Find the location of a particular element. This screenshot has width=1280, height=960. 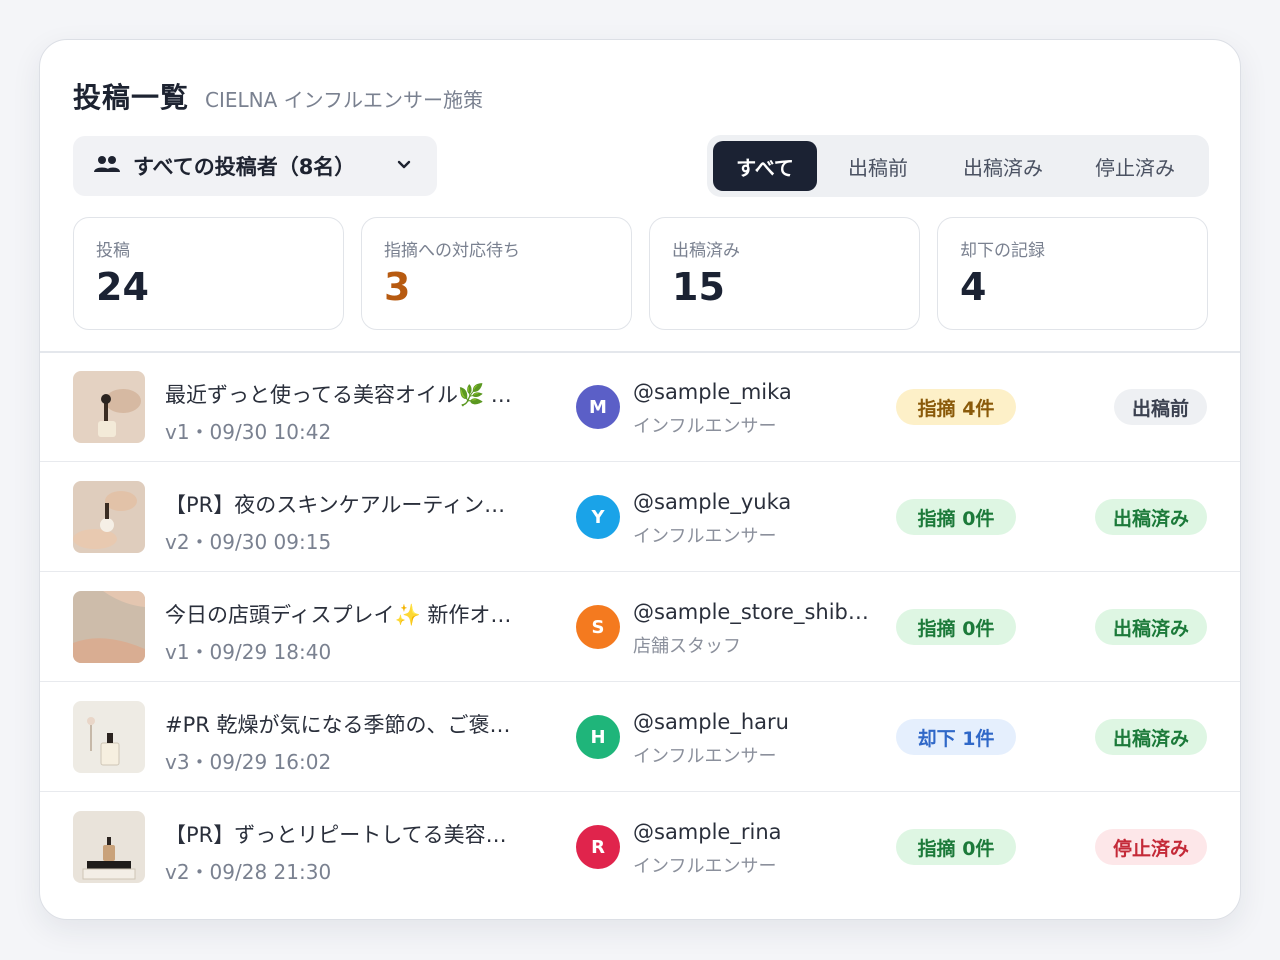

stat-value: 15 is located at coordinates (698, 287).